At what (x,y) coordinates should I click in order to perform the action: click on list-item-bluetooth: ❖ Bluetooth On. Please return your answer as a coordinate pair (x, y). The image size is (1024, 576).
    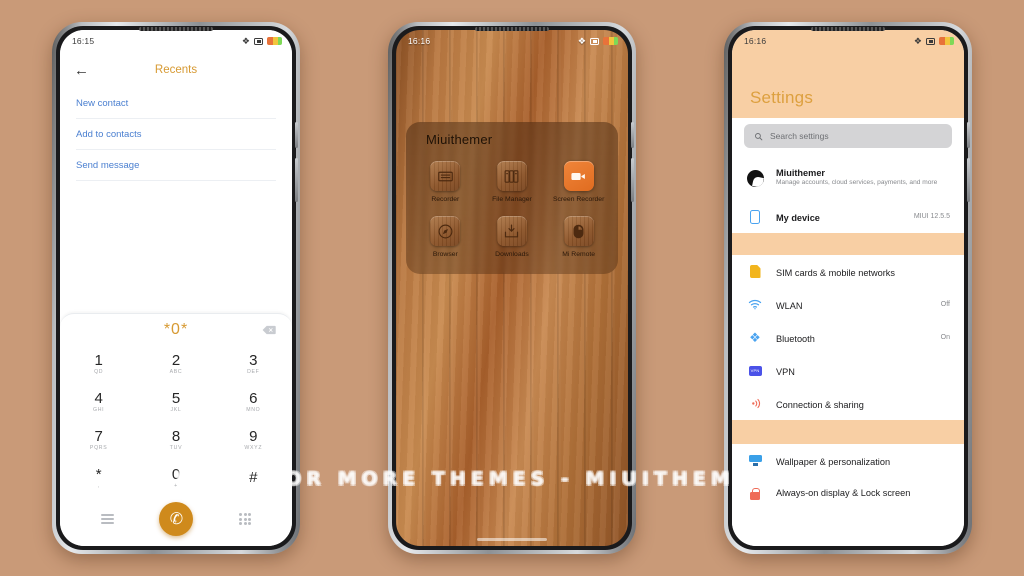
    Looking at the image, I should click on (848, 337).